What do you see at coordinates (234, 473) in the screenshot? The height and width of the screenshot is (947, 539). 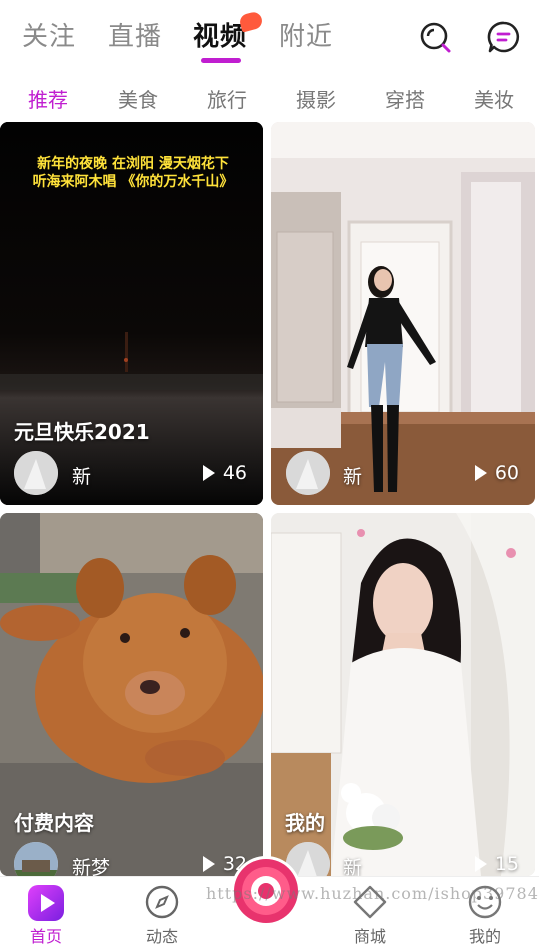 I see `play-count: 46` at bounding box center [234, 473].